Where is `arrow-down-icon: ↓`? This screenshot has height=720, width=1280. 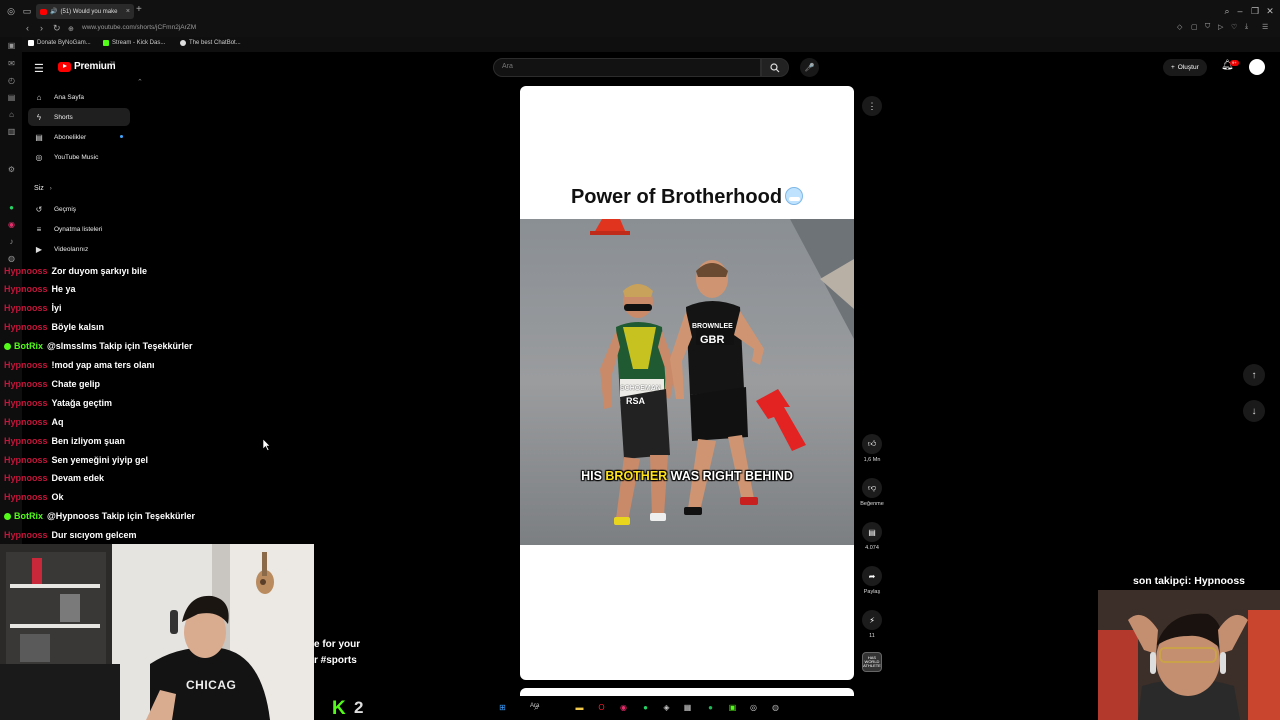 arrow-down-icon: ↓ is located at coordinates (1254, 411).